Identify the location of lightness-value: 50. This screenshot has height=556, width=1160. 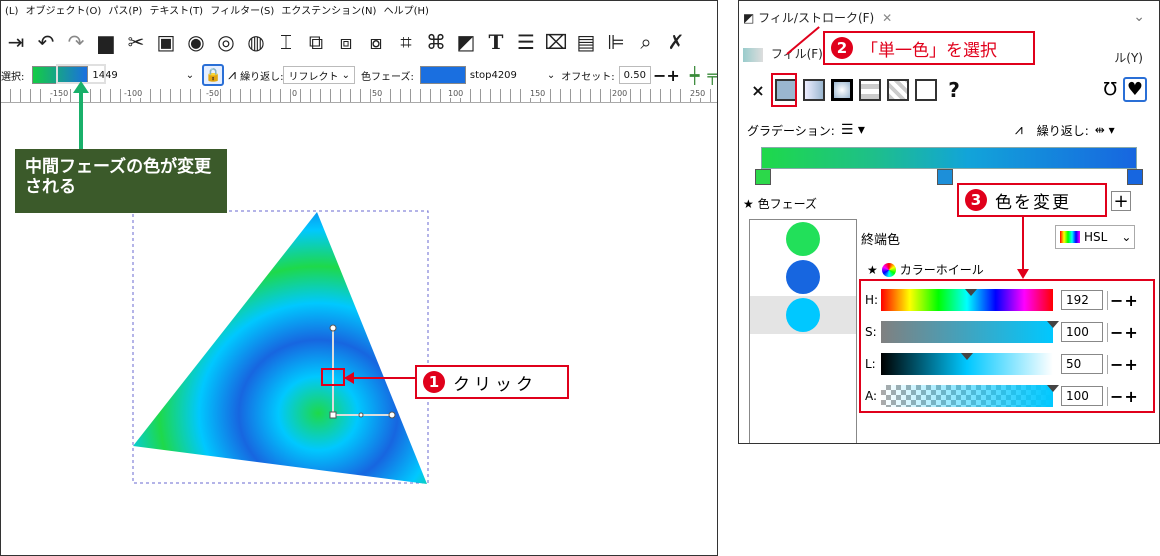
(1082, 364).